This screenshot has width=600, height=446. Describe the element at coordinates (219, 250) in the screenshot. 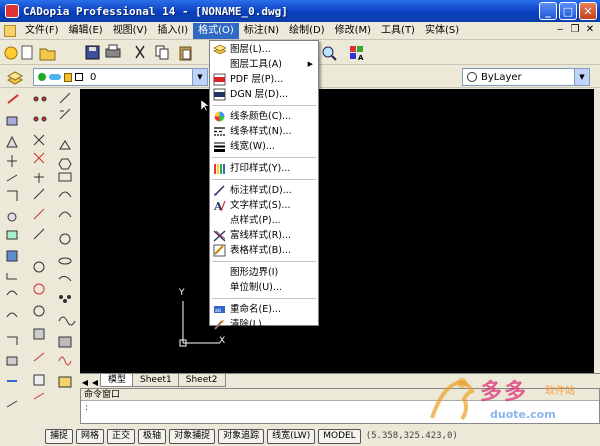

I see `table-style-icon` at that location.